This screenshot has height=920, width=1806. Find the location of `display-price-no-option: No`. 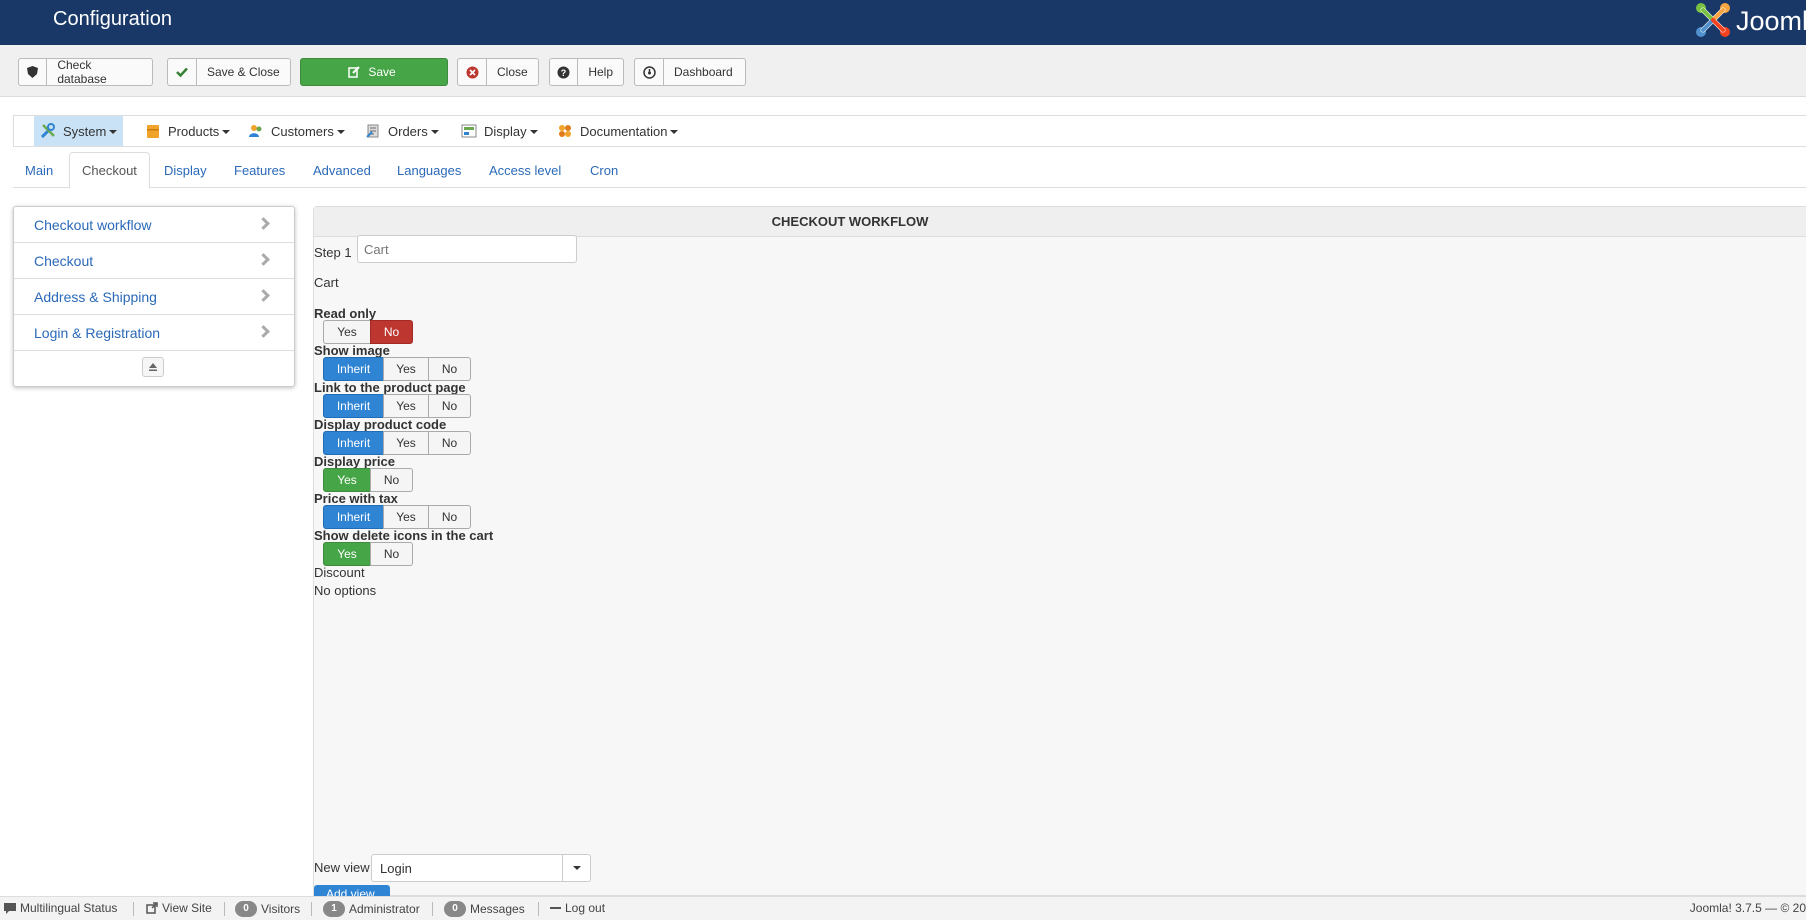

display-price-no-option: No is located at coordinates (391, 480).